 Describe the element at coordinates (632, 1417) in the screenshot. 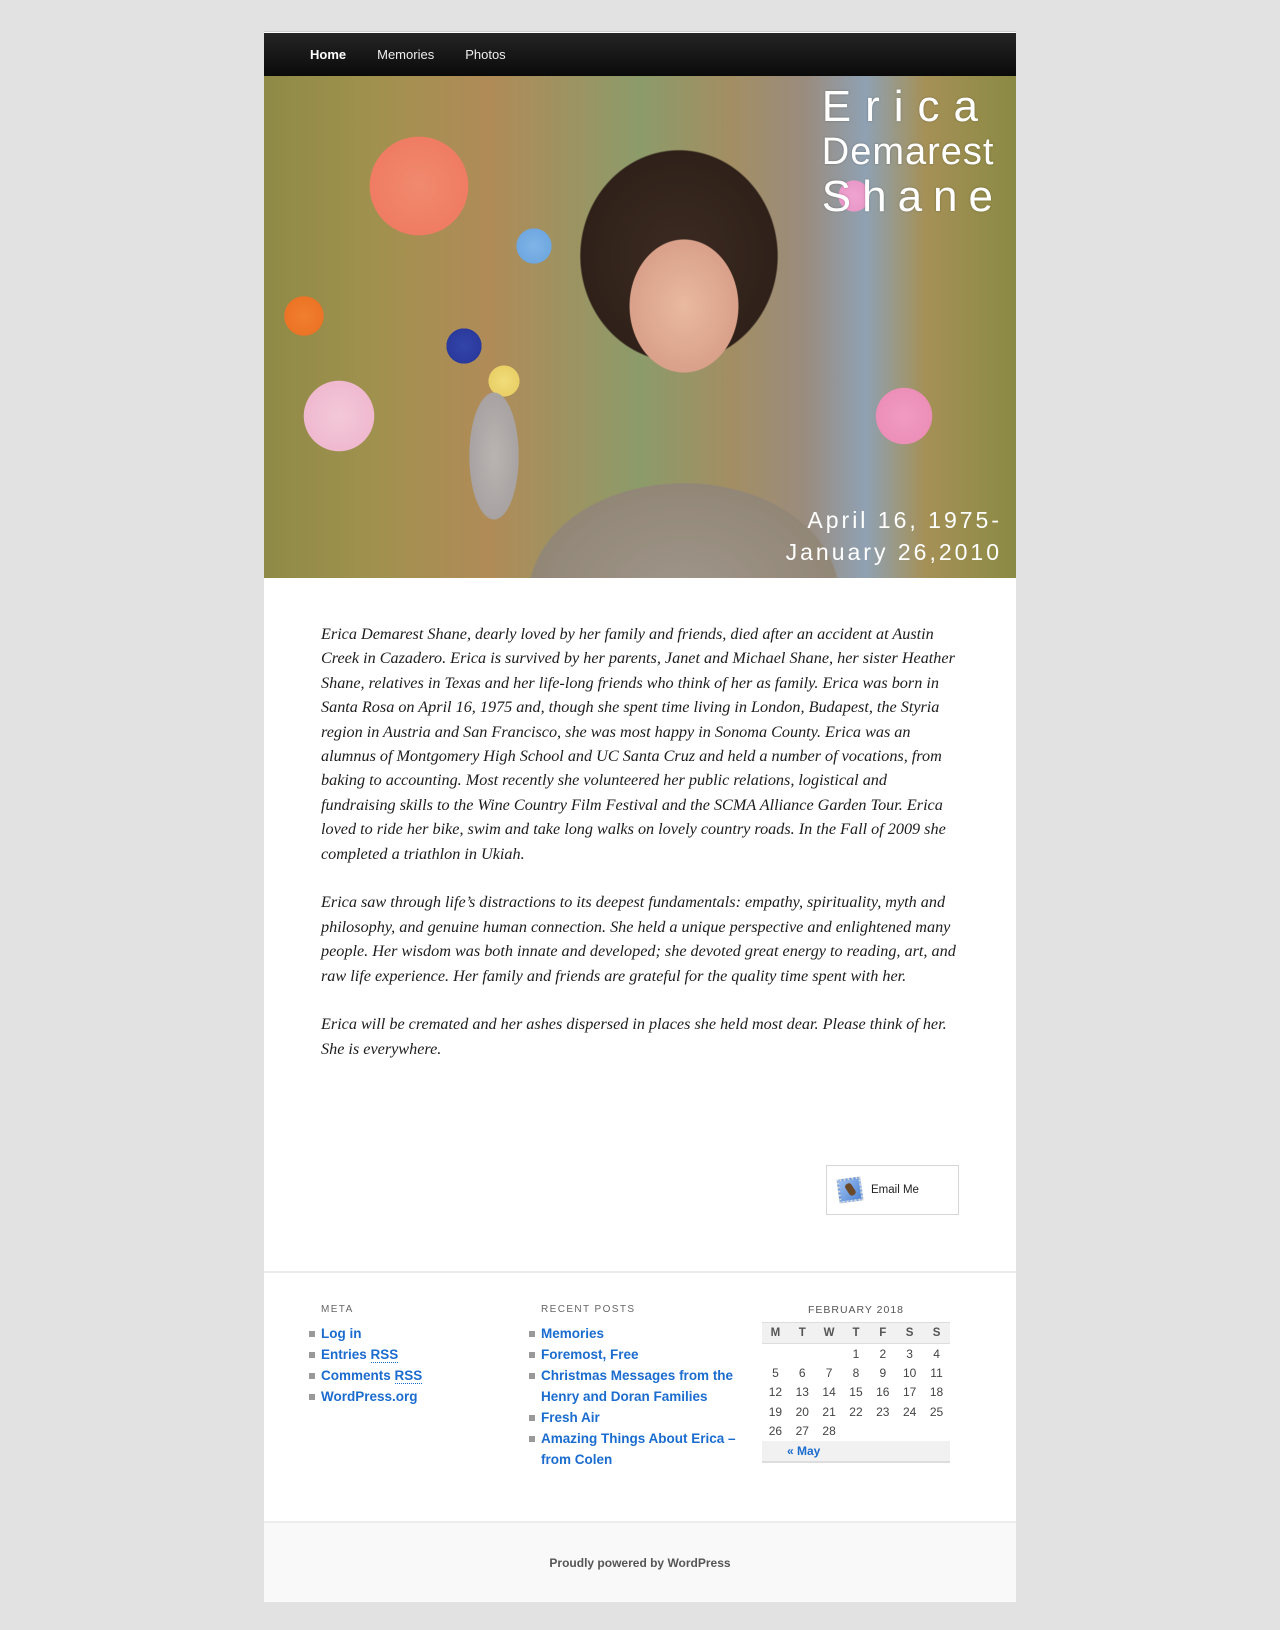

I see `recent-post-item: Fresh Air` at that location.